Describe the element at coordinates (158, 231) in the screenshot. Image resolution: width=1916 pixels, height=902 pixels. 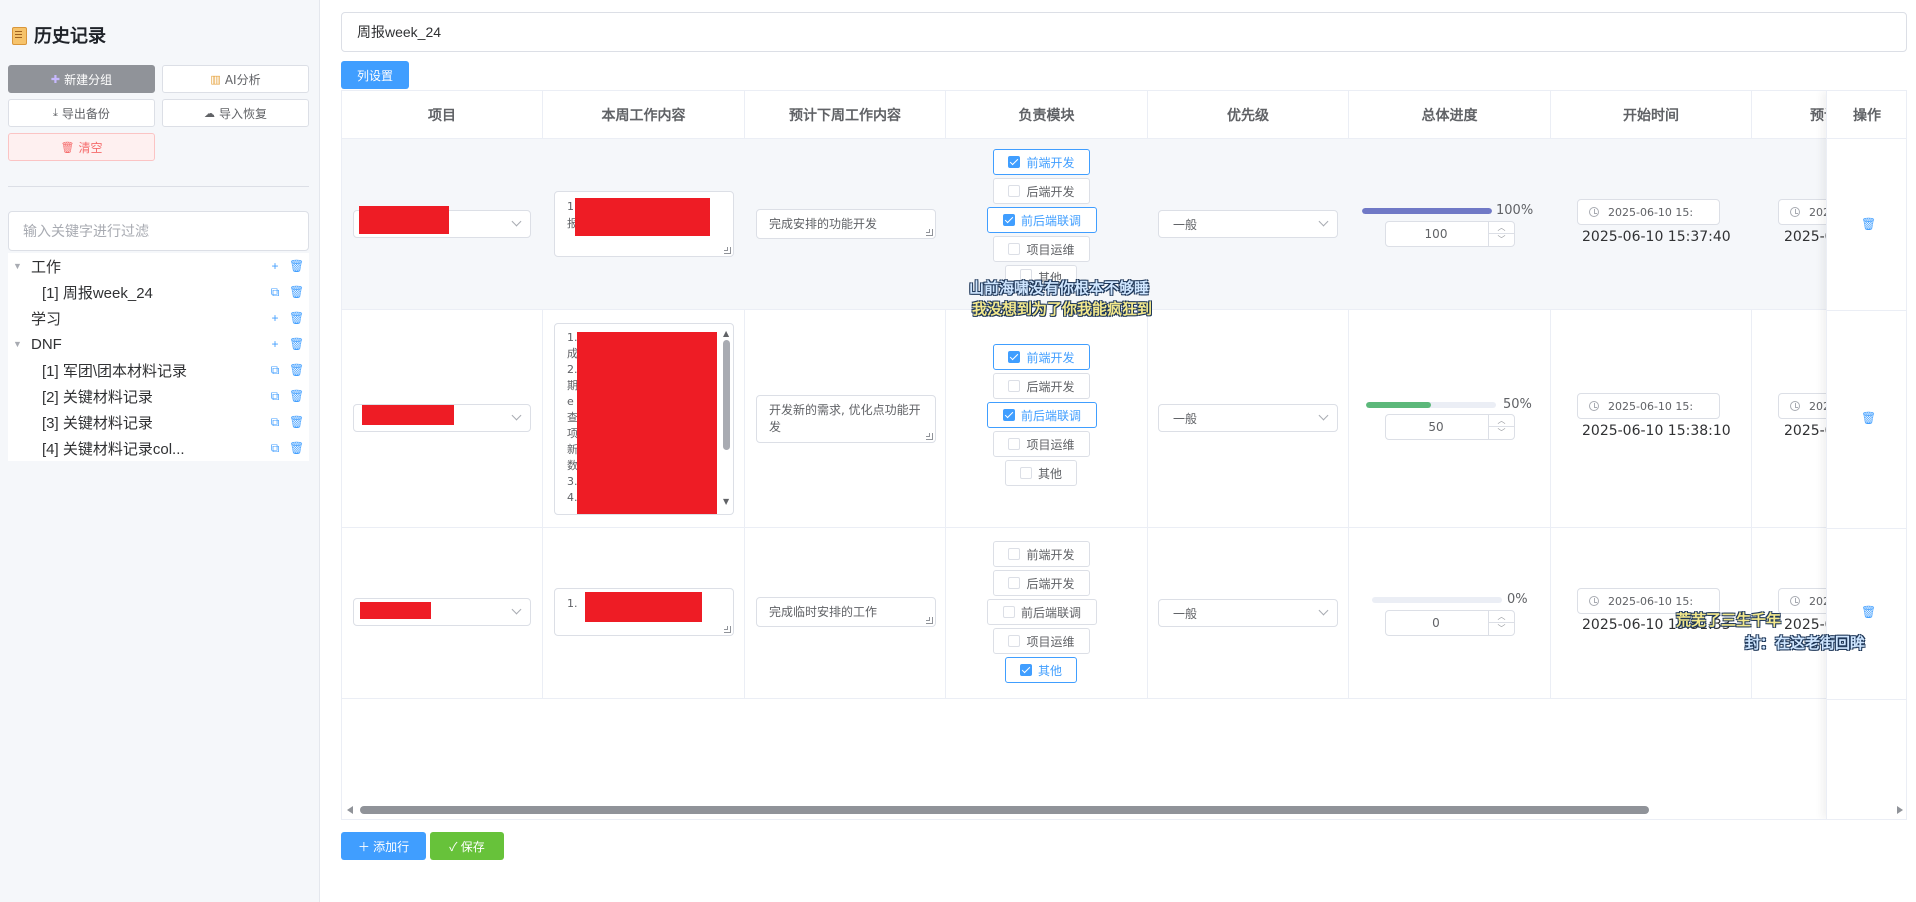
I see `tree-filter-input` at that location.